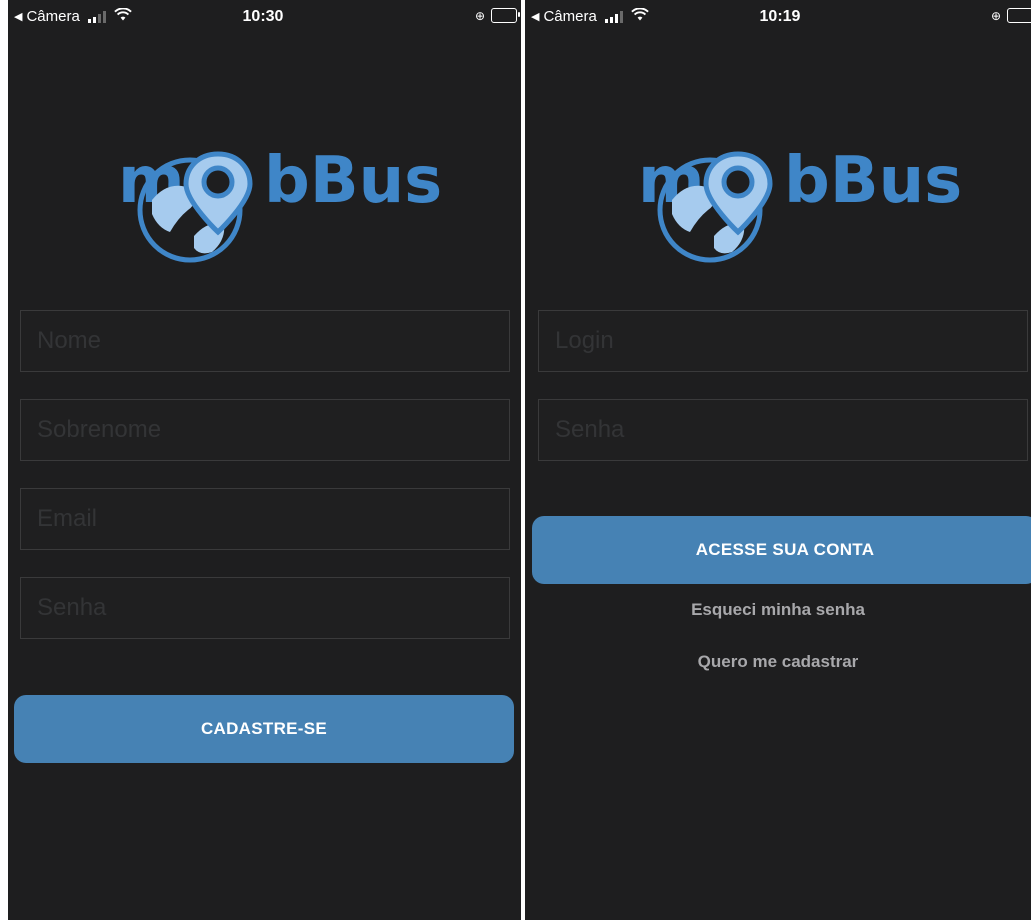 This screenshot has width=1031, height=920. I want to click on email-input, so click(265, 519).